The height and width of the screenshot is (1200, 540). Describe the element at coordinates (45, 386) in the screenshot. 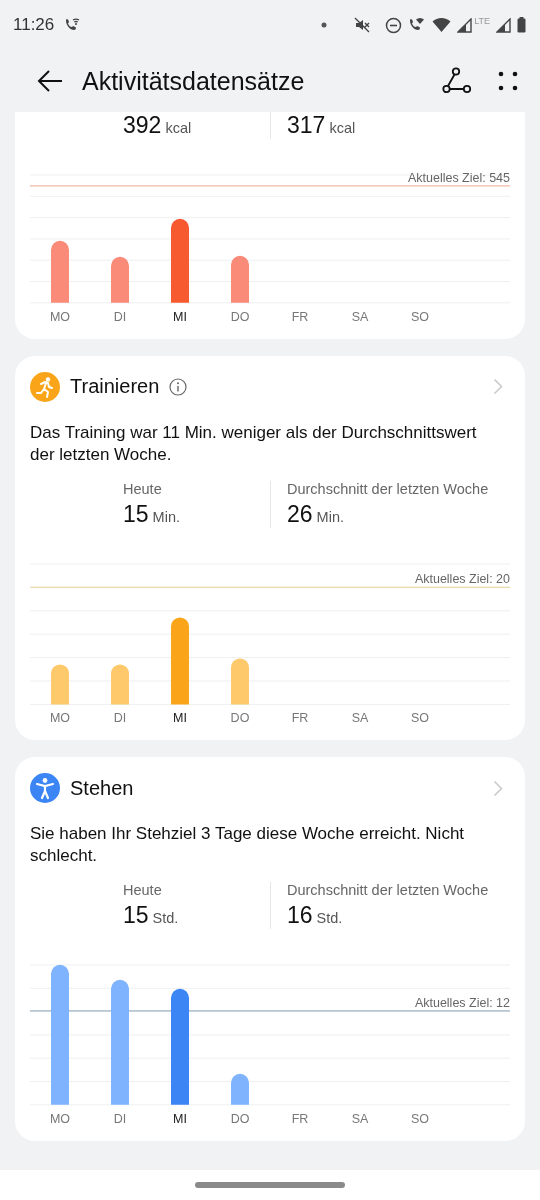

I see `running-icon` at that location.